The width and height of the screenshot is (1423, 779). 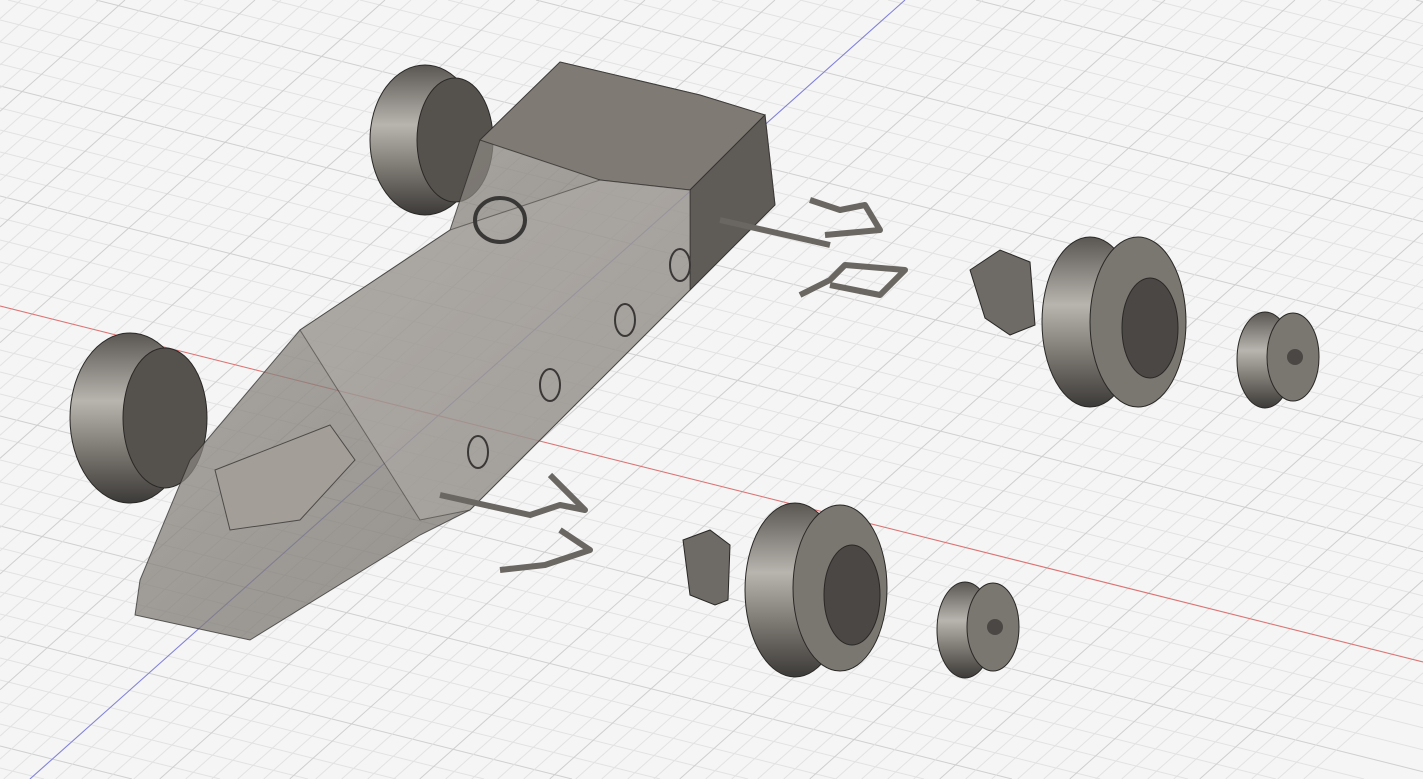 What do you see at coordinates (1002, 292) in the screenshot?
I see `rear-upright` at bounding box center [1002, 292].